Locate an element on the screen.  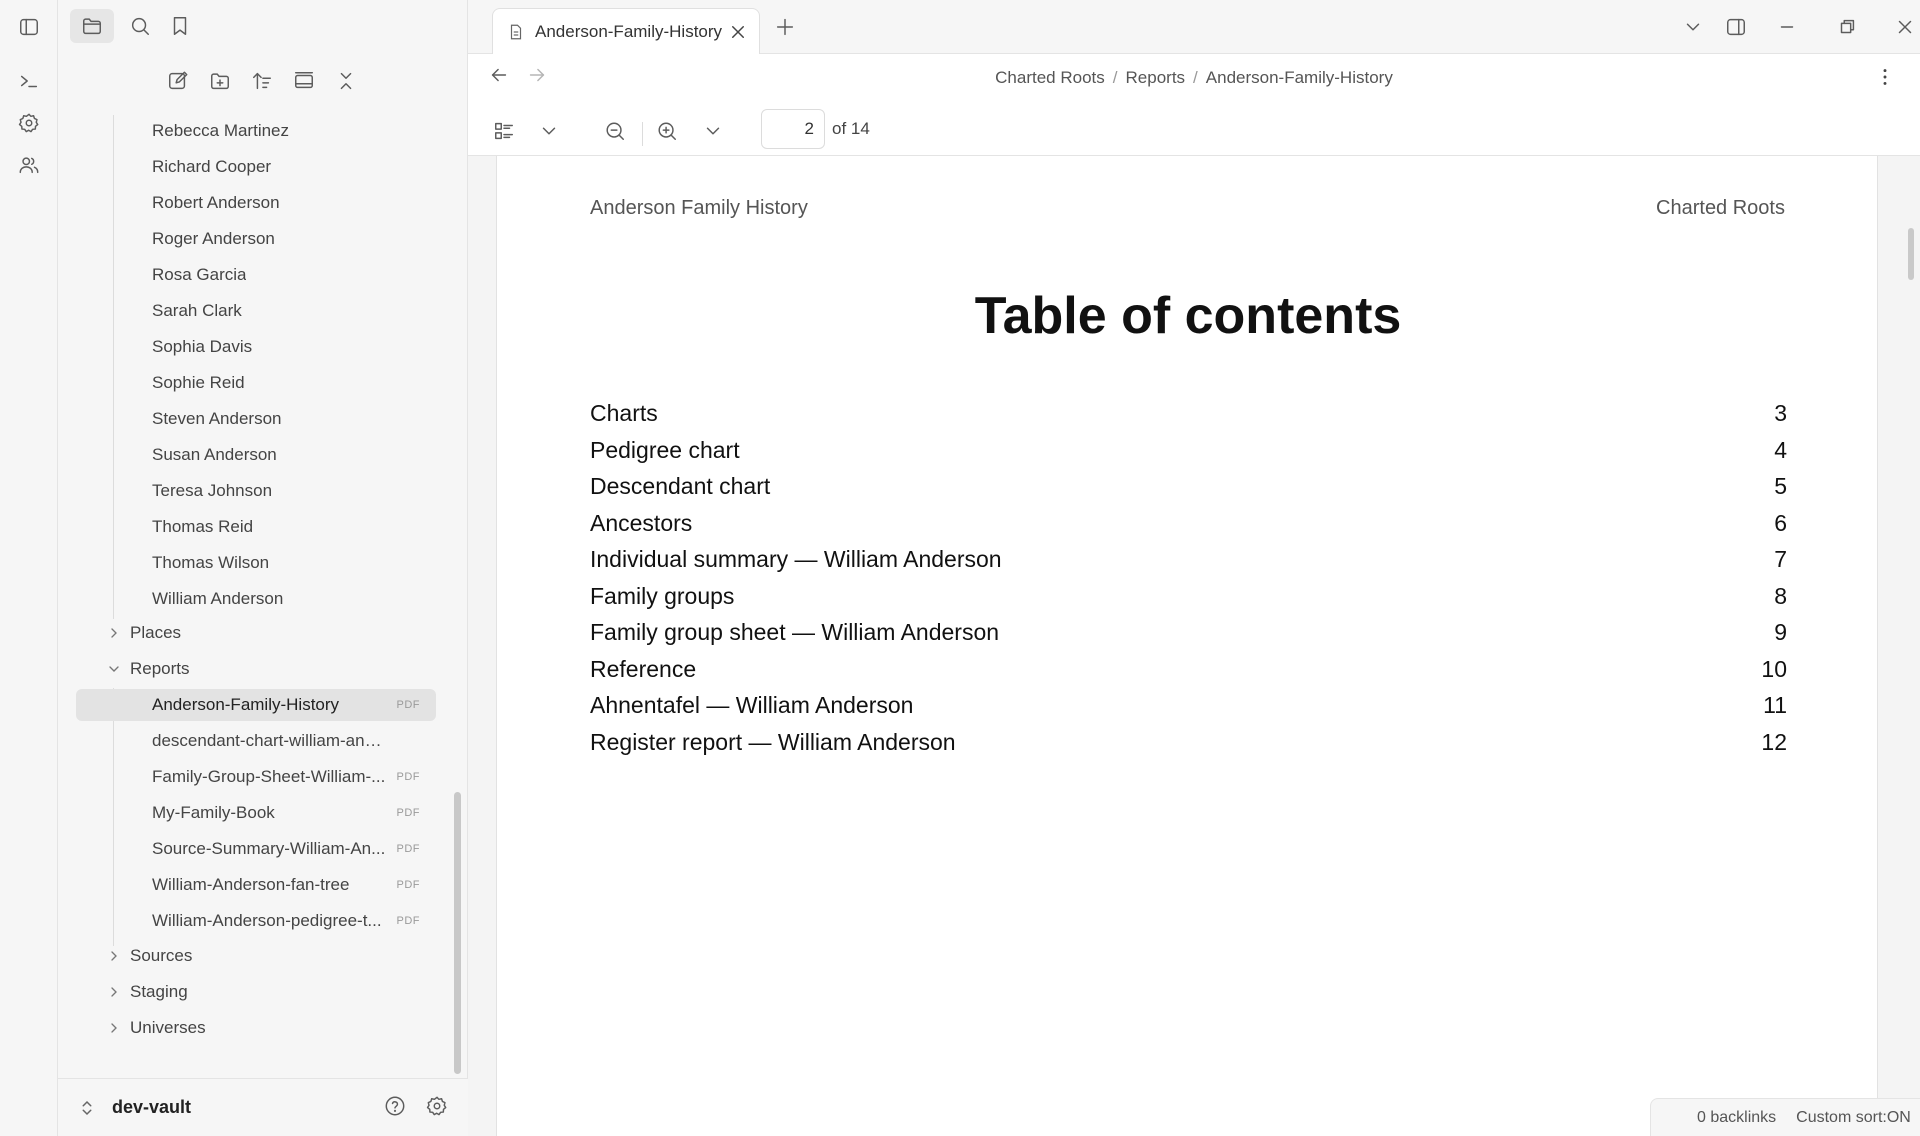
collapse-all-icon is located at coordinates (346, 81).